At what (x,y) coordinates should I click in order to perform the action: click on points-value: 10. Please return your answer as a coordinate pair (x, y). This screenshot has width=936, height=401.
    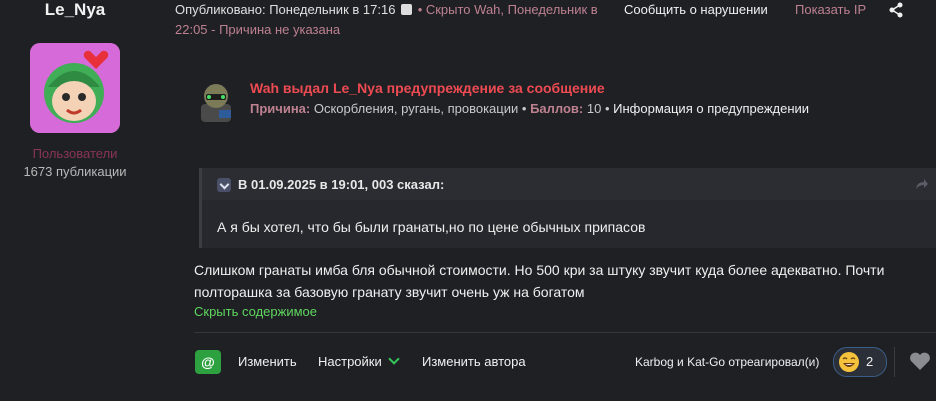
    Looking at the image, I should click on (594, 108).